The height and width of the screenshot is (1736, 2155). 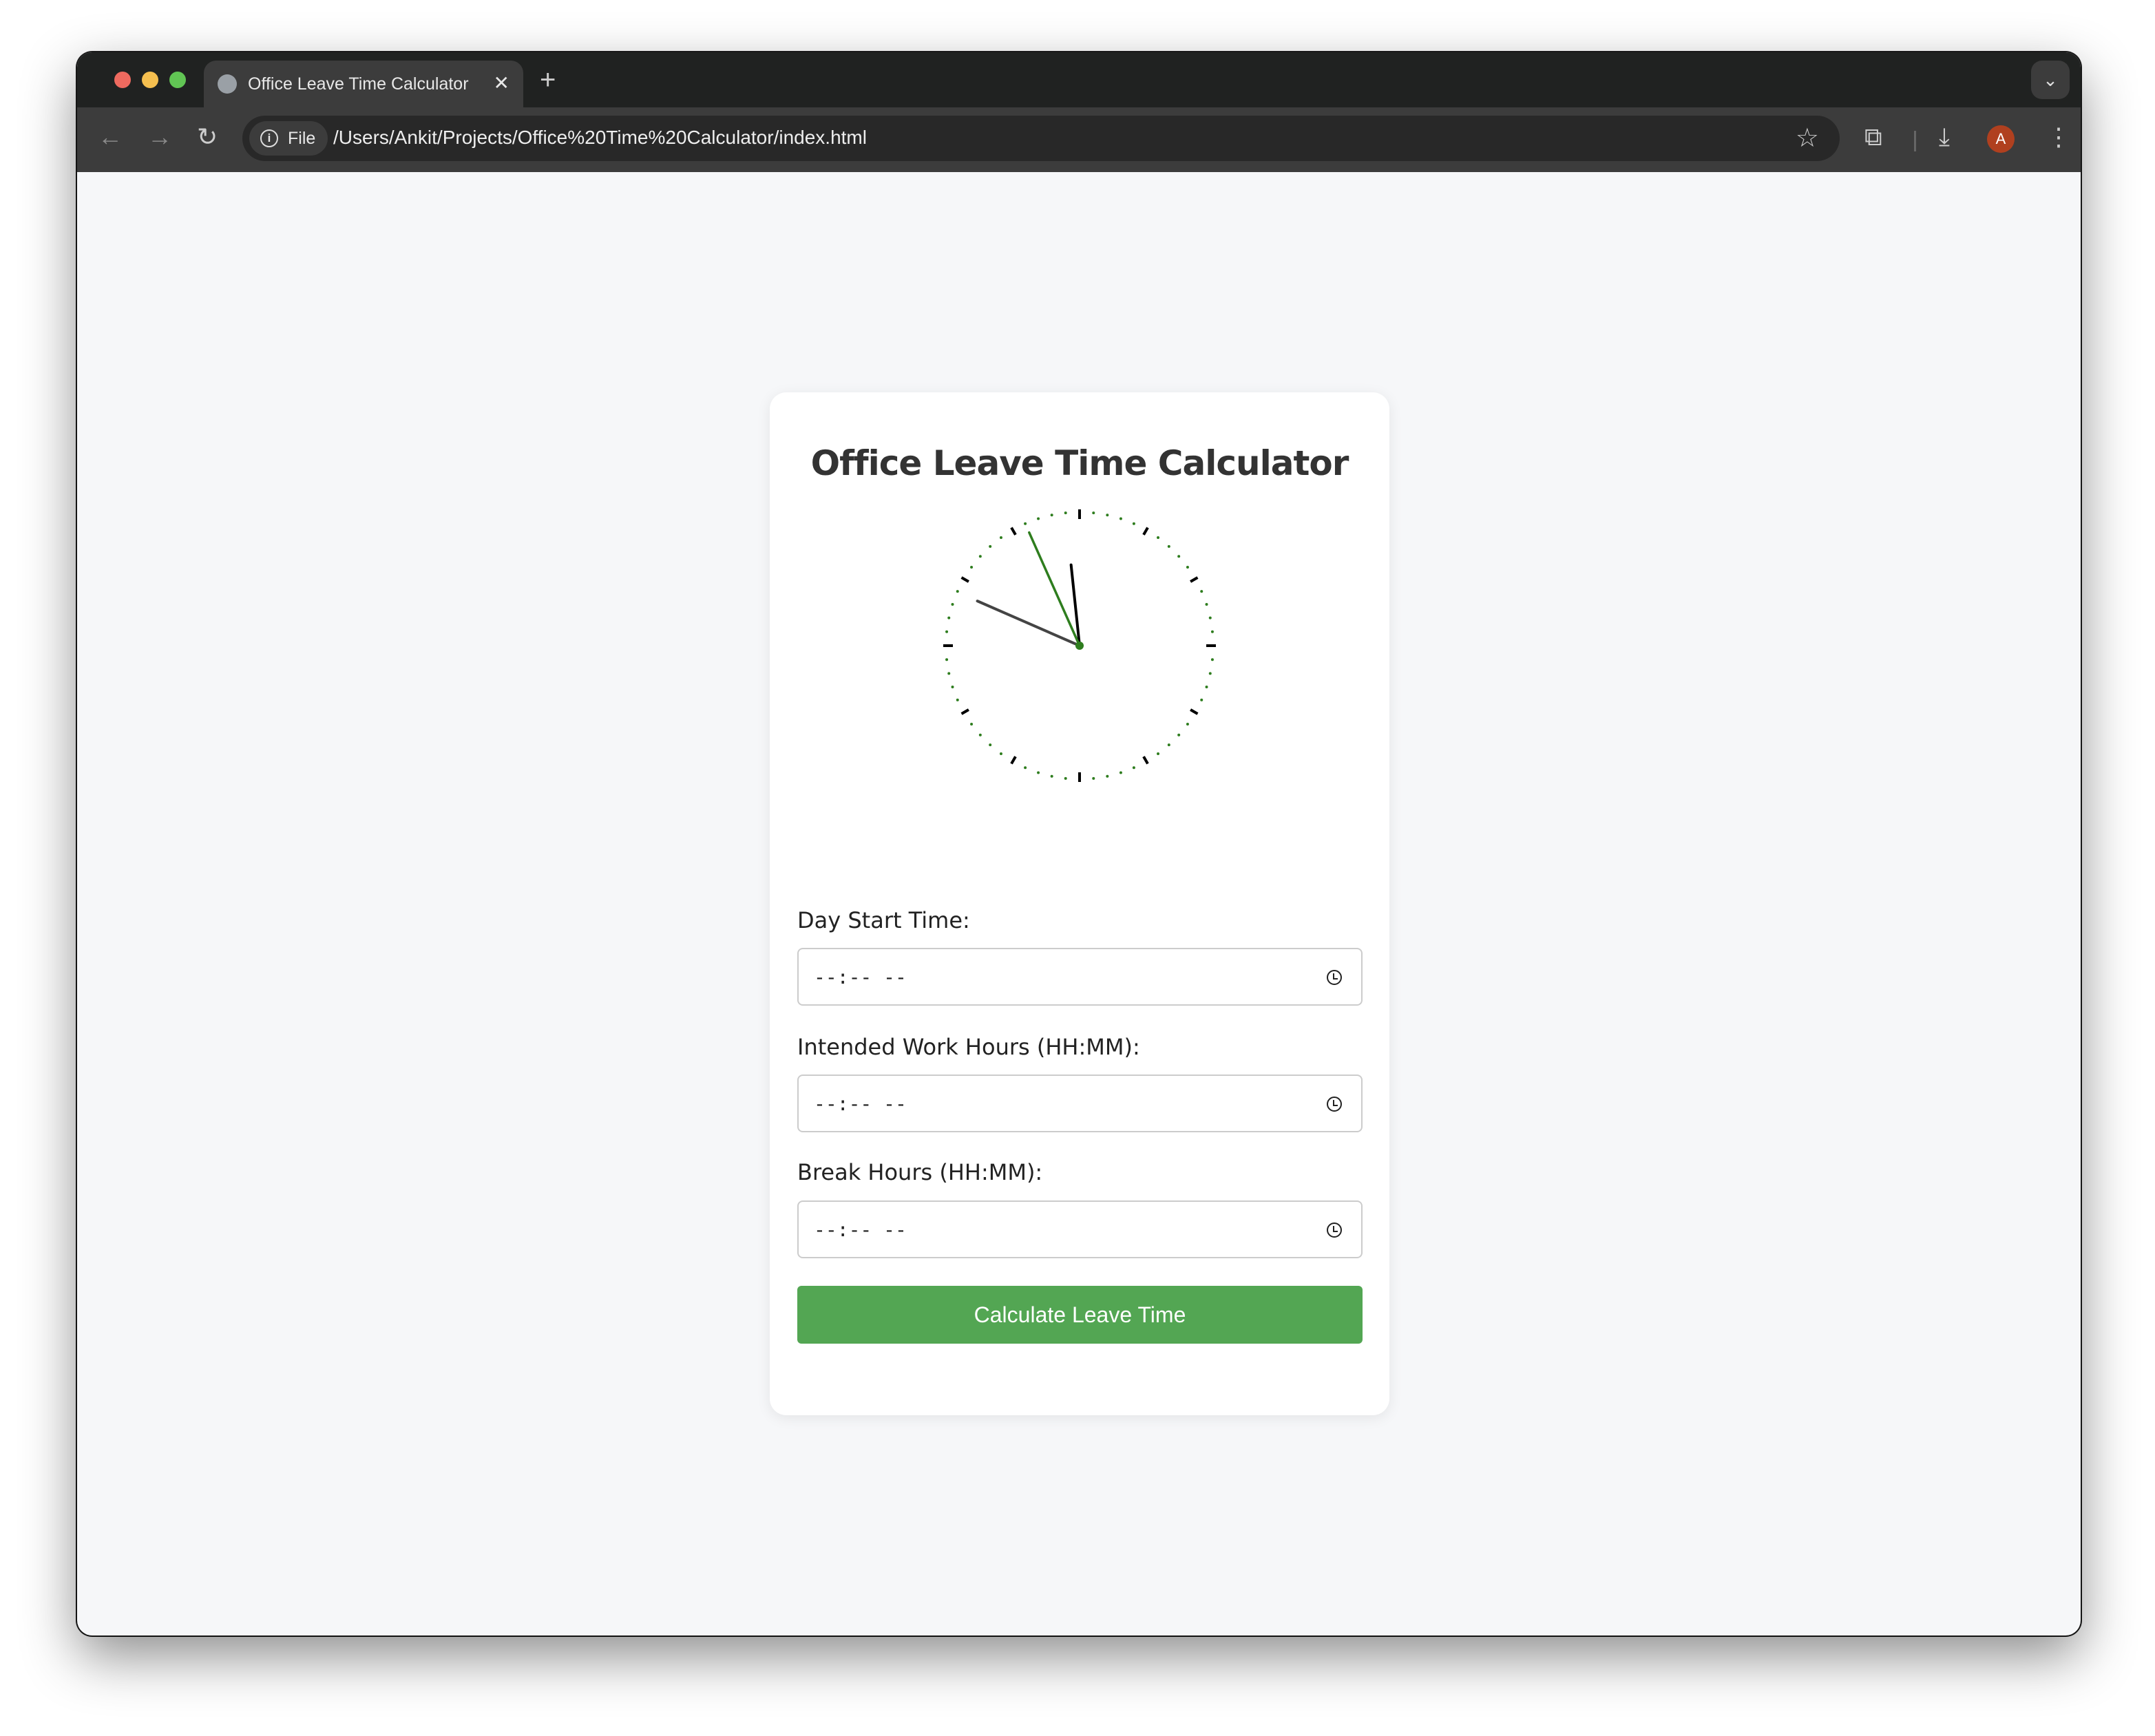 I want to click on work-hours-value: --:-- --, so click(x=861, y=1103).